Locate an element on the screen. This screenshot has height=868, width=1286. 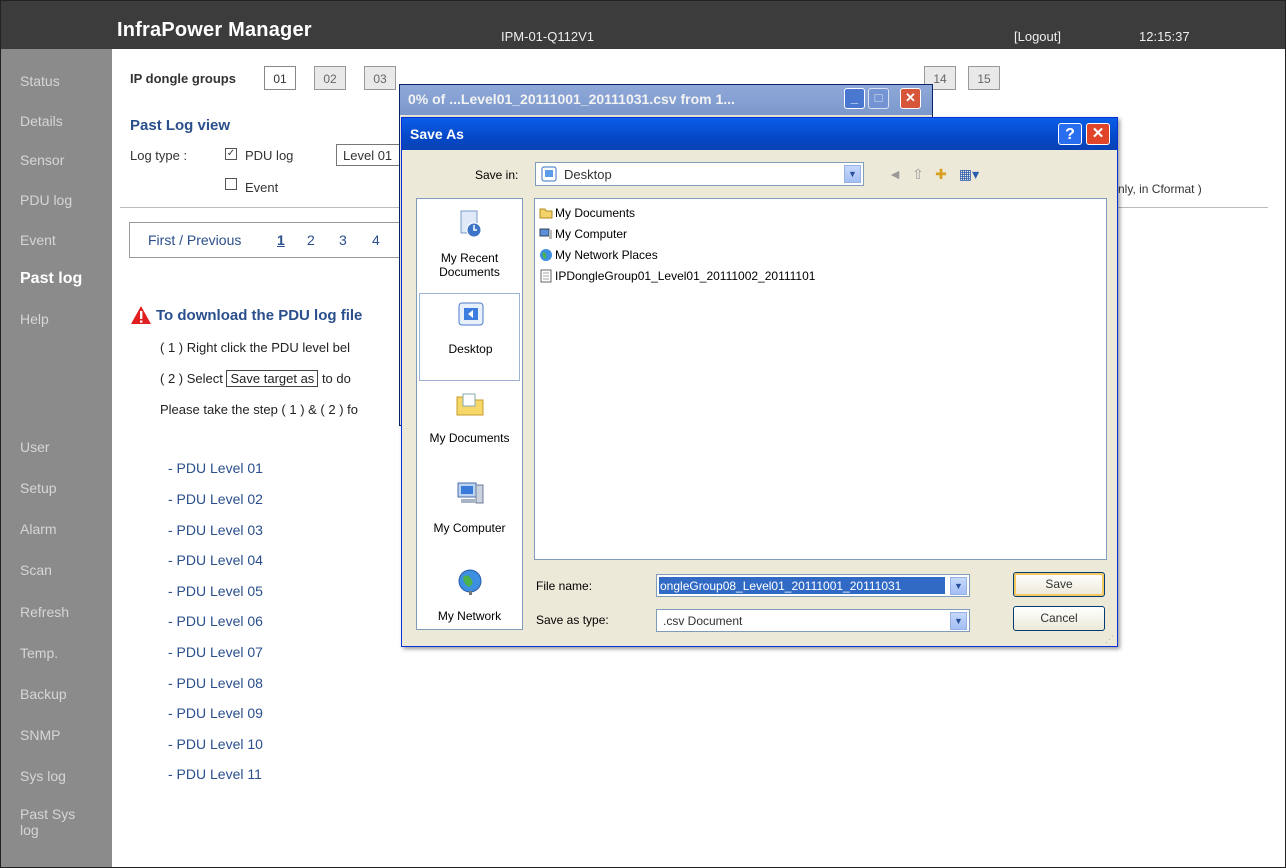
pdu-level-link: - PDU Level 11 is located at coordinates (215, 774).